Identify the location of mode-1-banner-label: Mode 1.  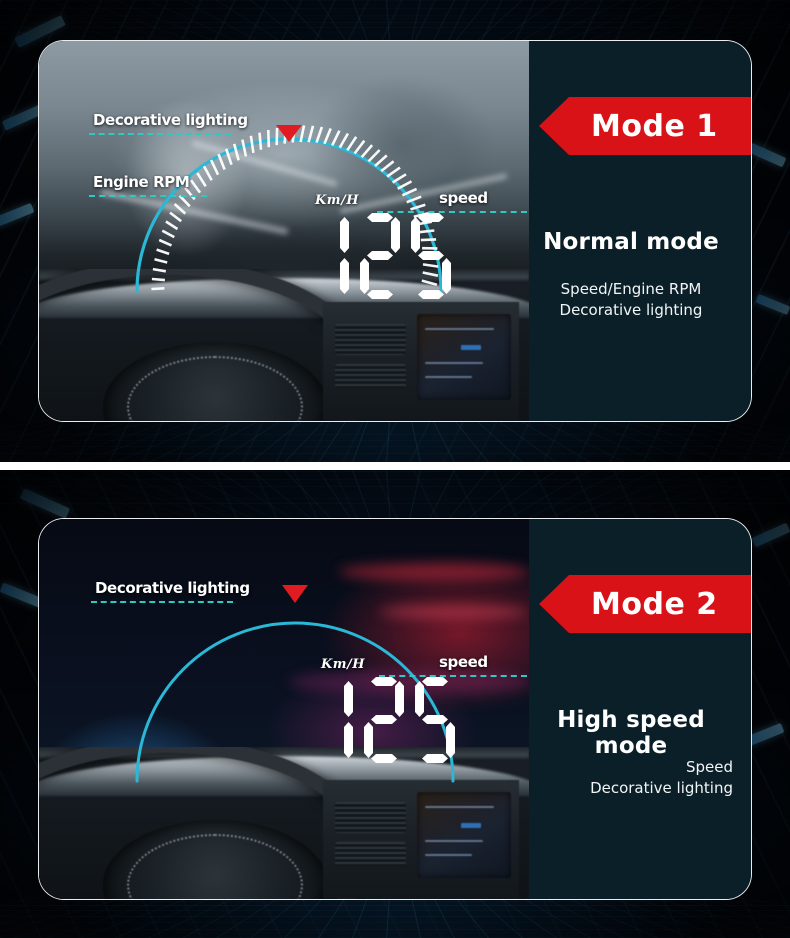
(654, 126).